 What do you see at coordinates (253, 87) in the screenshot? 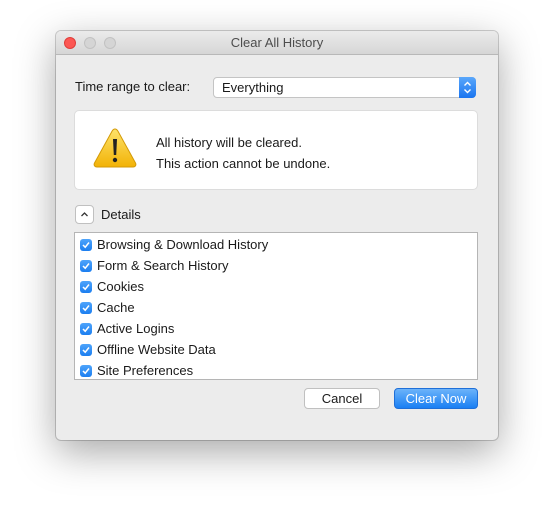
I see `time-range-value: Everything` at bounding box center [253, 87].